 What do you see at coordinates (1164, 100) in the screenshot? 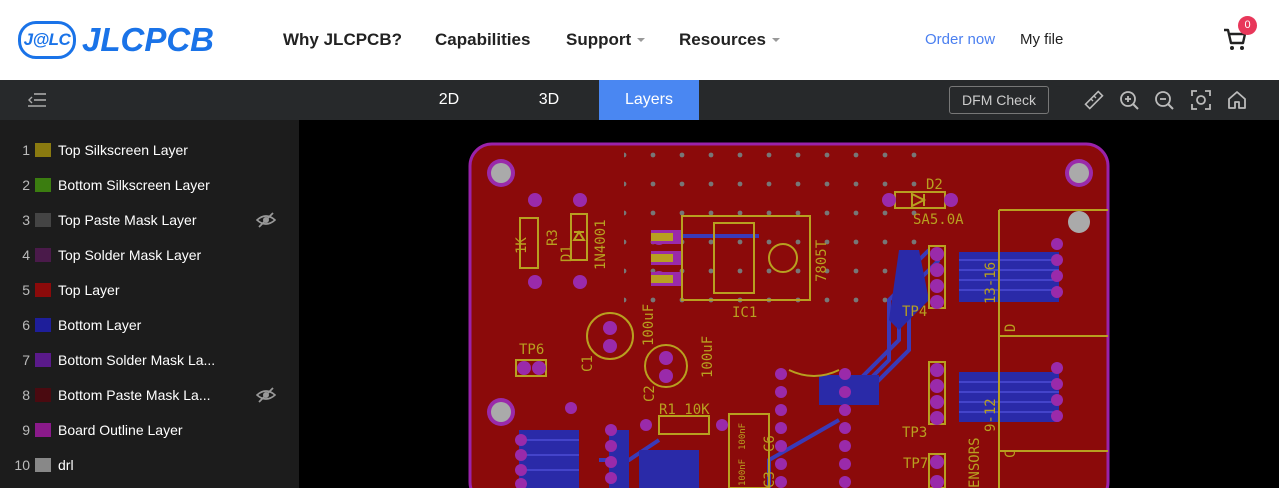
I see `zoom-out-icon` at bounding box center [1164, 100].